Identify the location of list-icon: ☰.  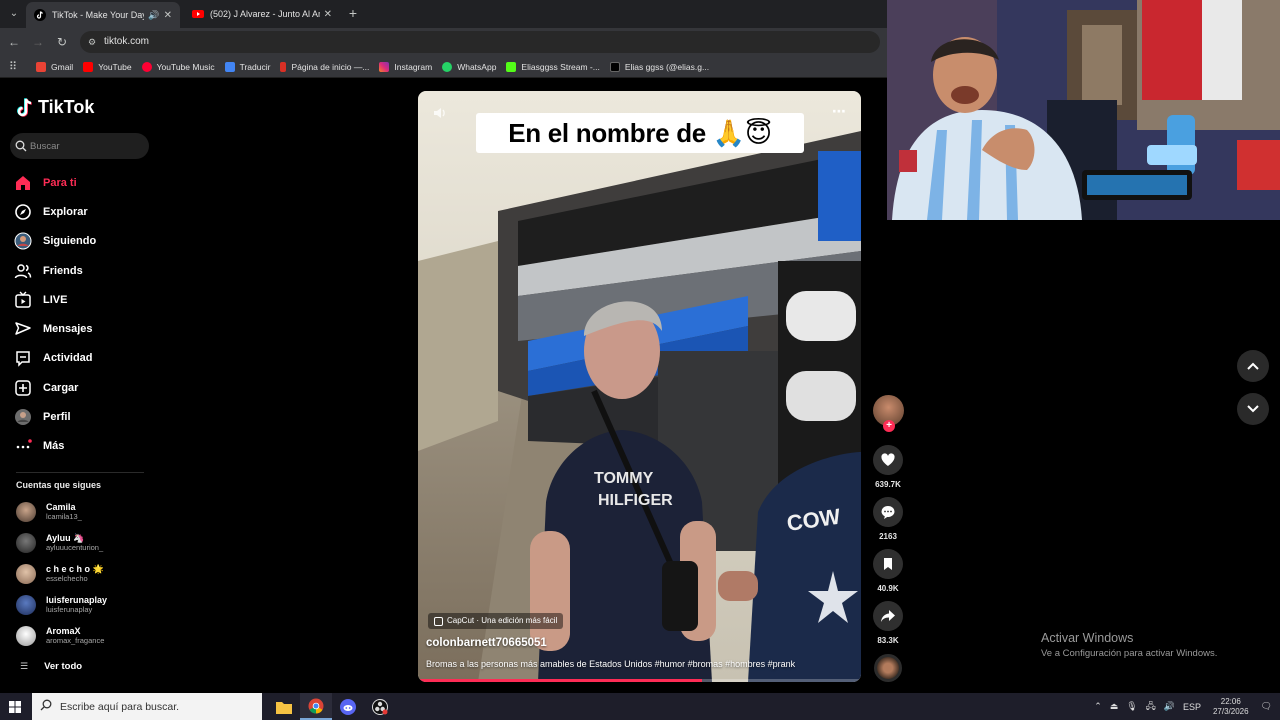
(24, 666).